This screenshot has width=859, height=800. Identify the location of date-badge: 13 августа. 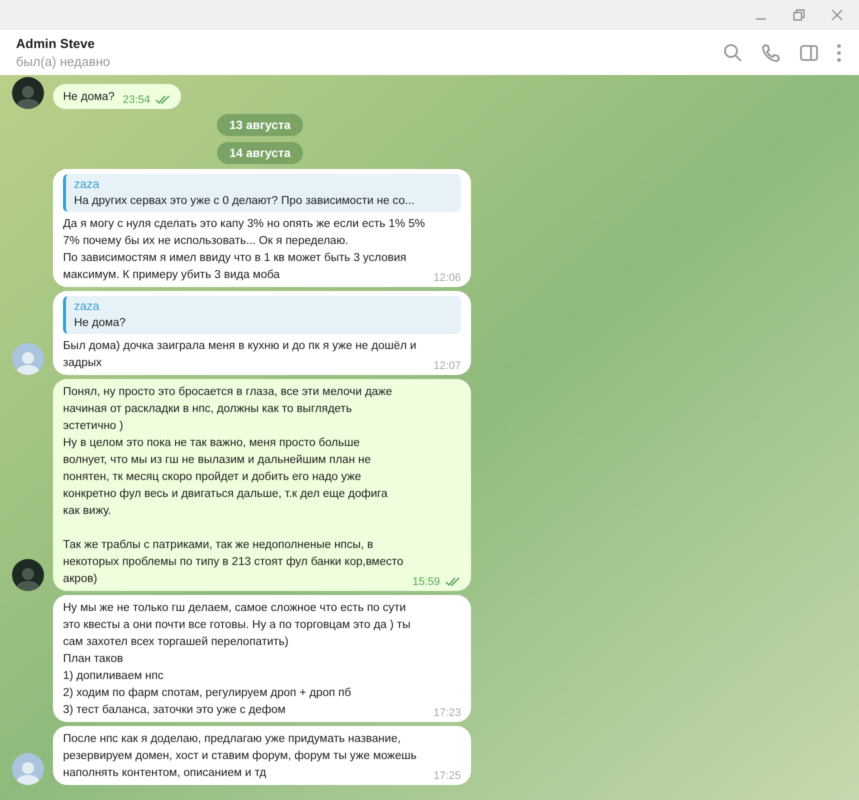
(260, 125).